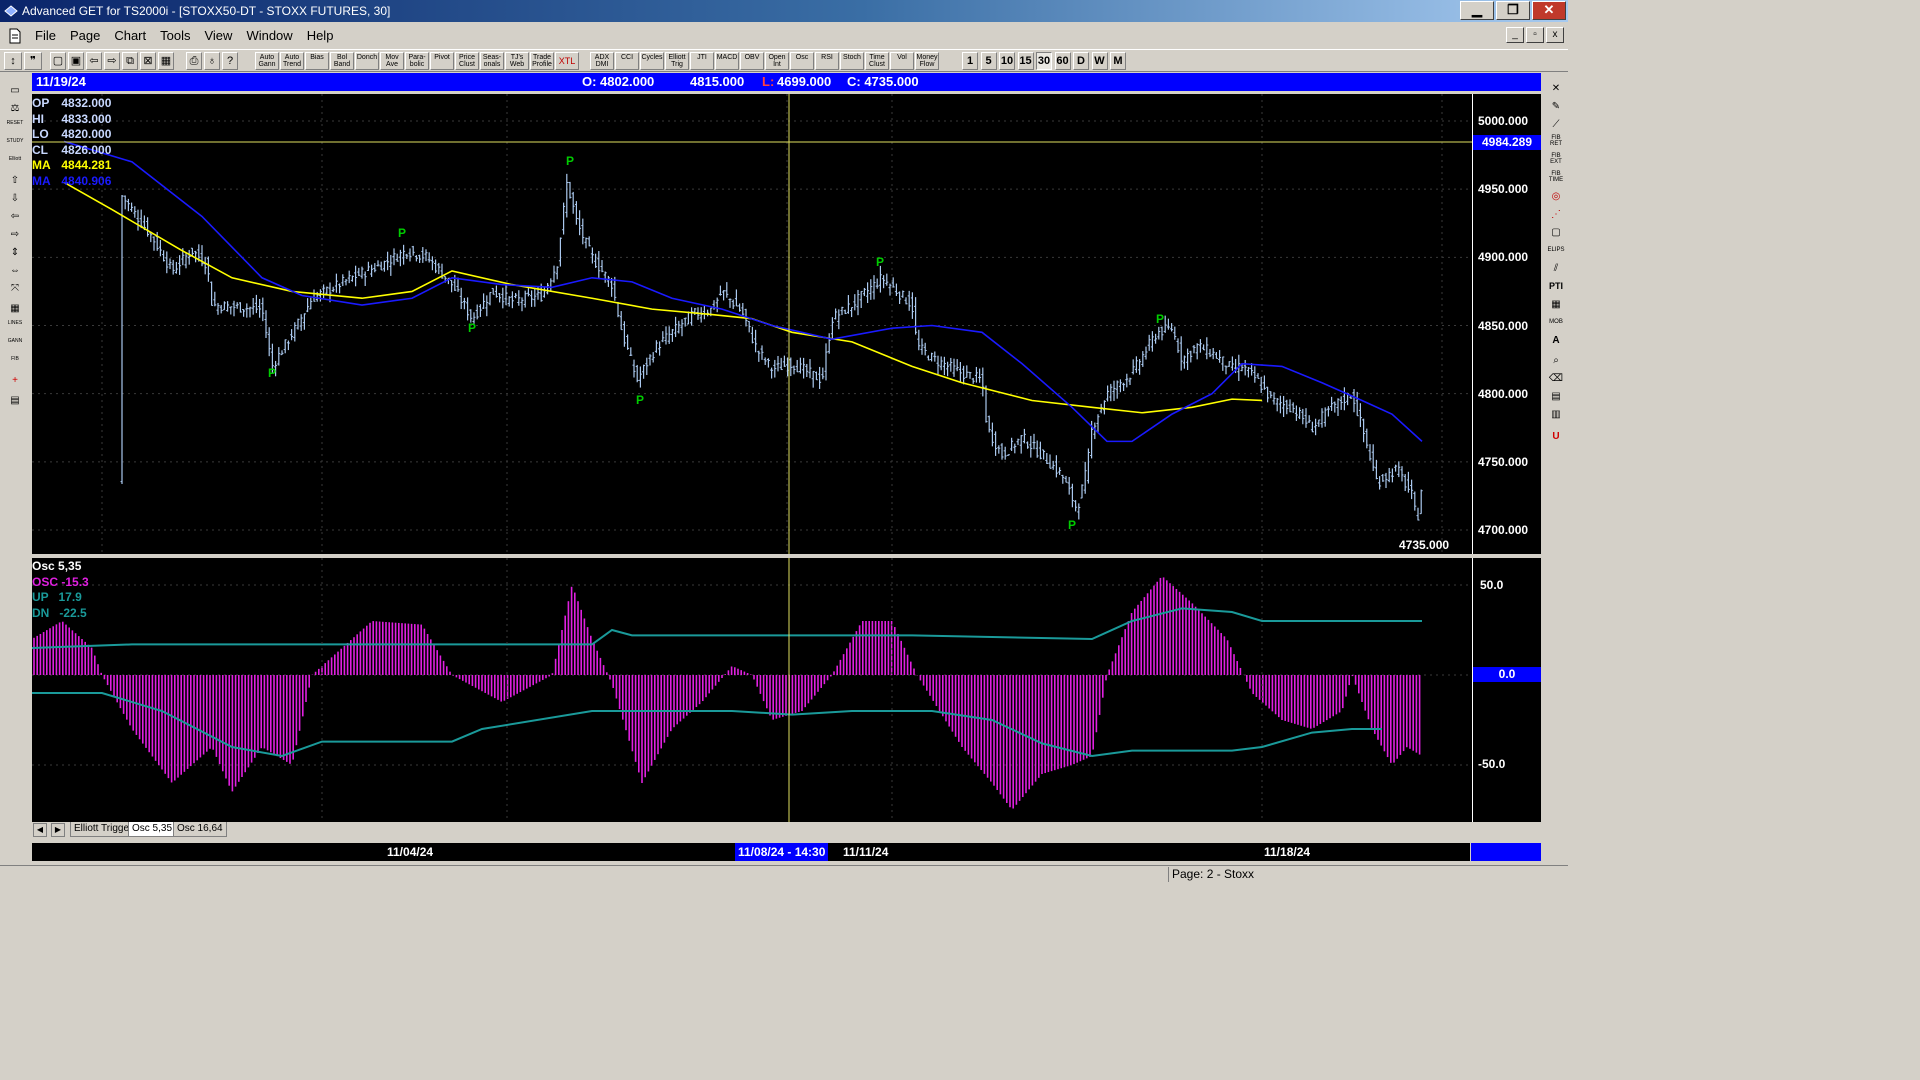  I want to click on period-button-d: D, so click(1081, 61).